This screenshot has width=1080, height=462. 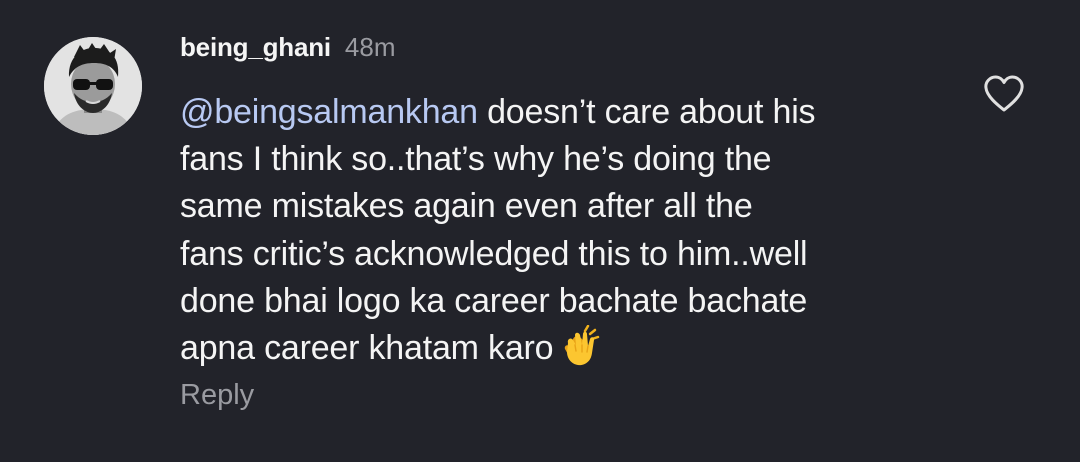 I want to click on comment-header: being_ghani 48m, so click(x=288, y=52).